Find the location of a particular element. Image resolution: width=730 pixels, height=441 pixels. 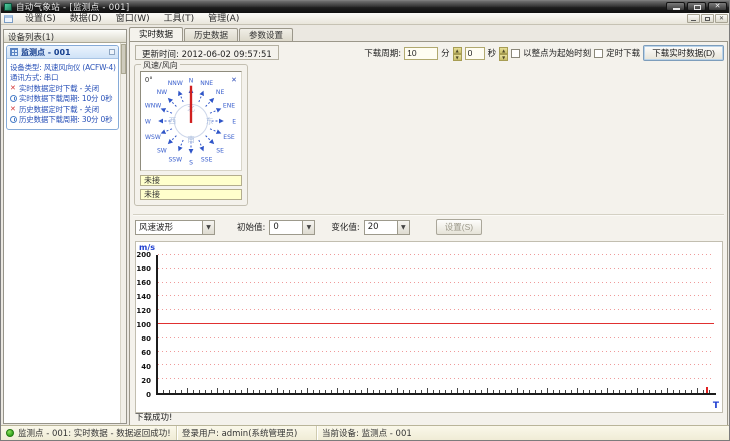

mdi-close-icon: ✕ is located at coordinates (721, 18).